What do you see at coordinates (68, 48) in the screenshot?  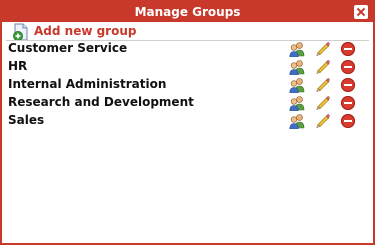 I see `group-name: Customer Service` at bounding box center [68, 48].